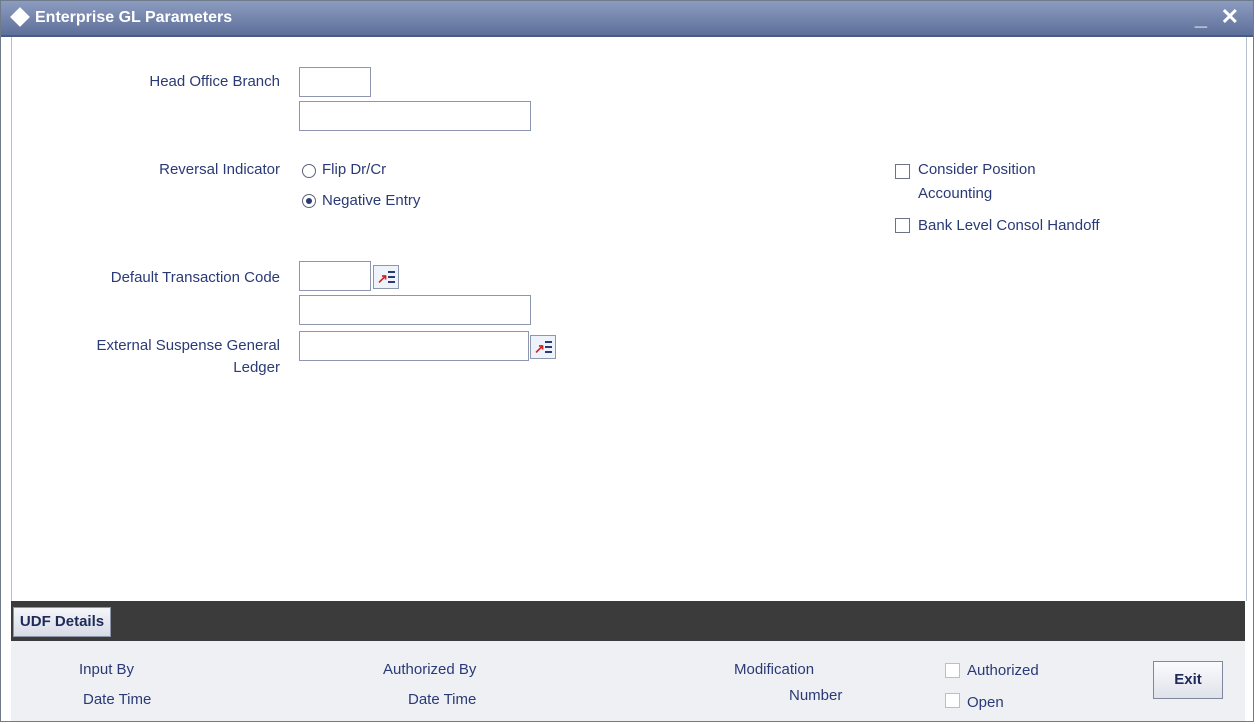  I want to click on default-transaction-code-description, so click(415, 310).